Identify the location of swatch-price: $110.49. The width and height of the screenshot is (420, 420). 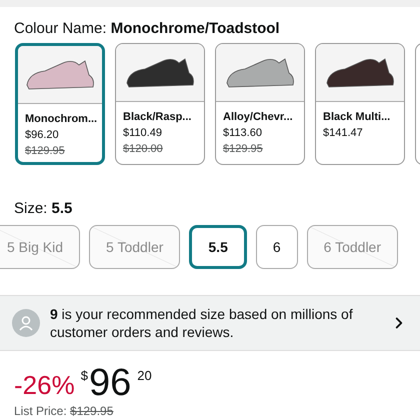
(143, 133).